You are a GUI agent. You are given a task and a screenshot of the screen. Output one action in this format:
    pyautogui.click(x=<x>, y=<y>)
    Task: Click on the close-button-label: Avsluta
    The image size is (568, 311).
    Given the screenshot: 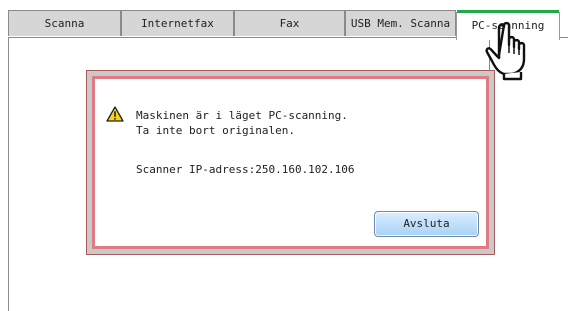 What is the action you would take?
    pyautogui.click(x=426, y=223)
    